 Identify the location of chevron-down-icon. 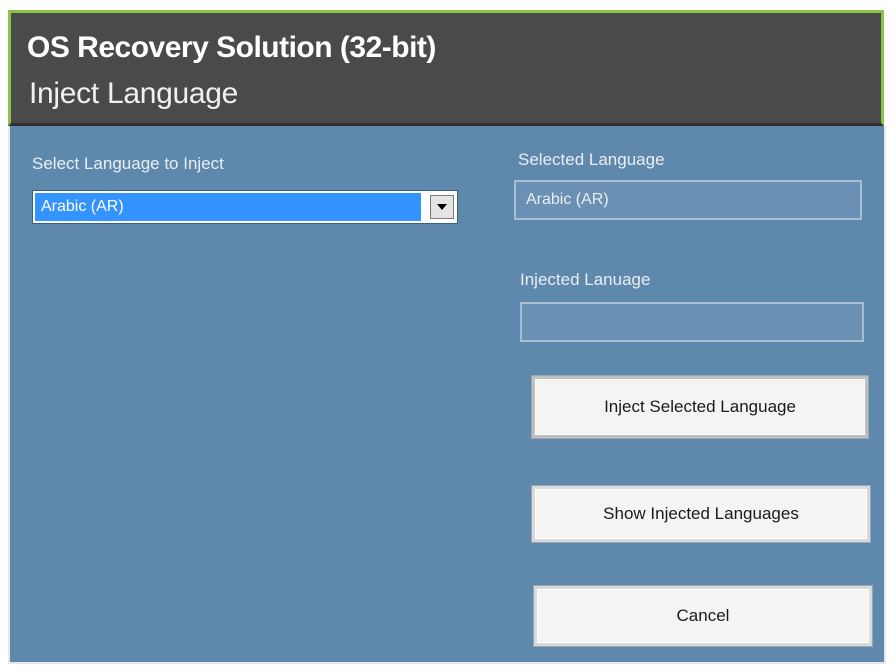
(442, 207).